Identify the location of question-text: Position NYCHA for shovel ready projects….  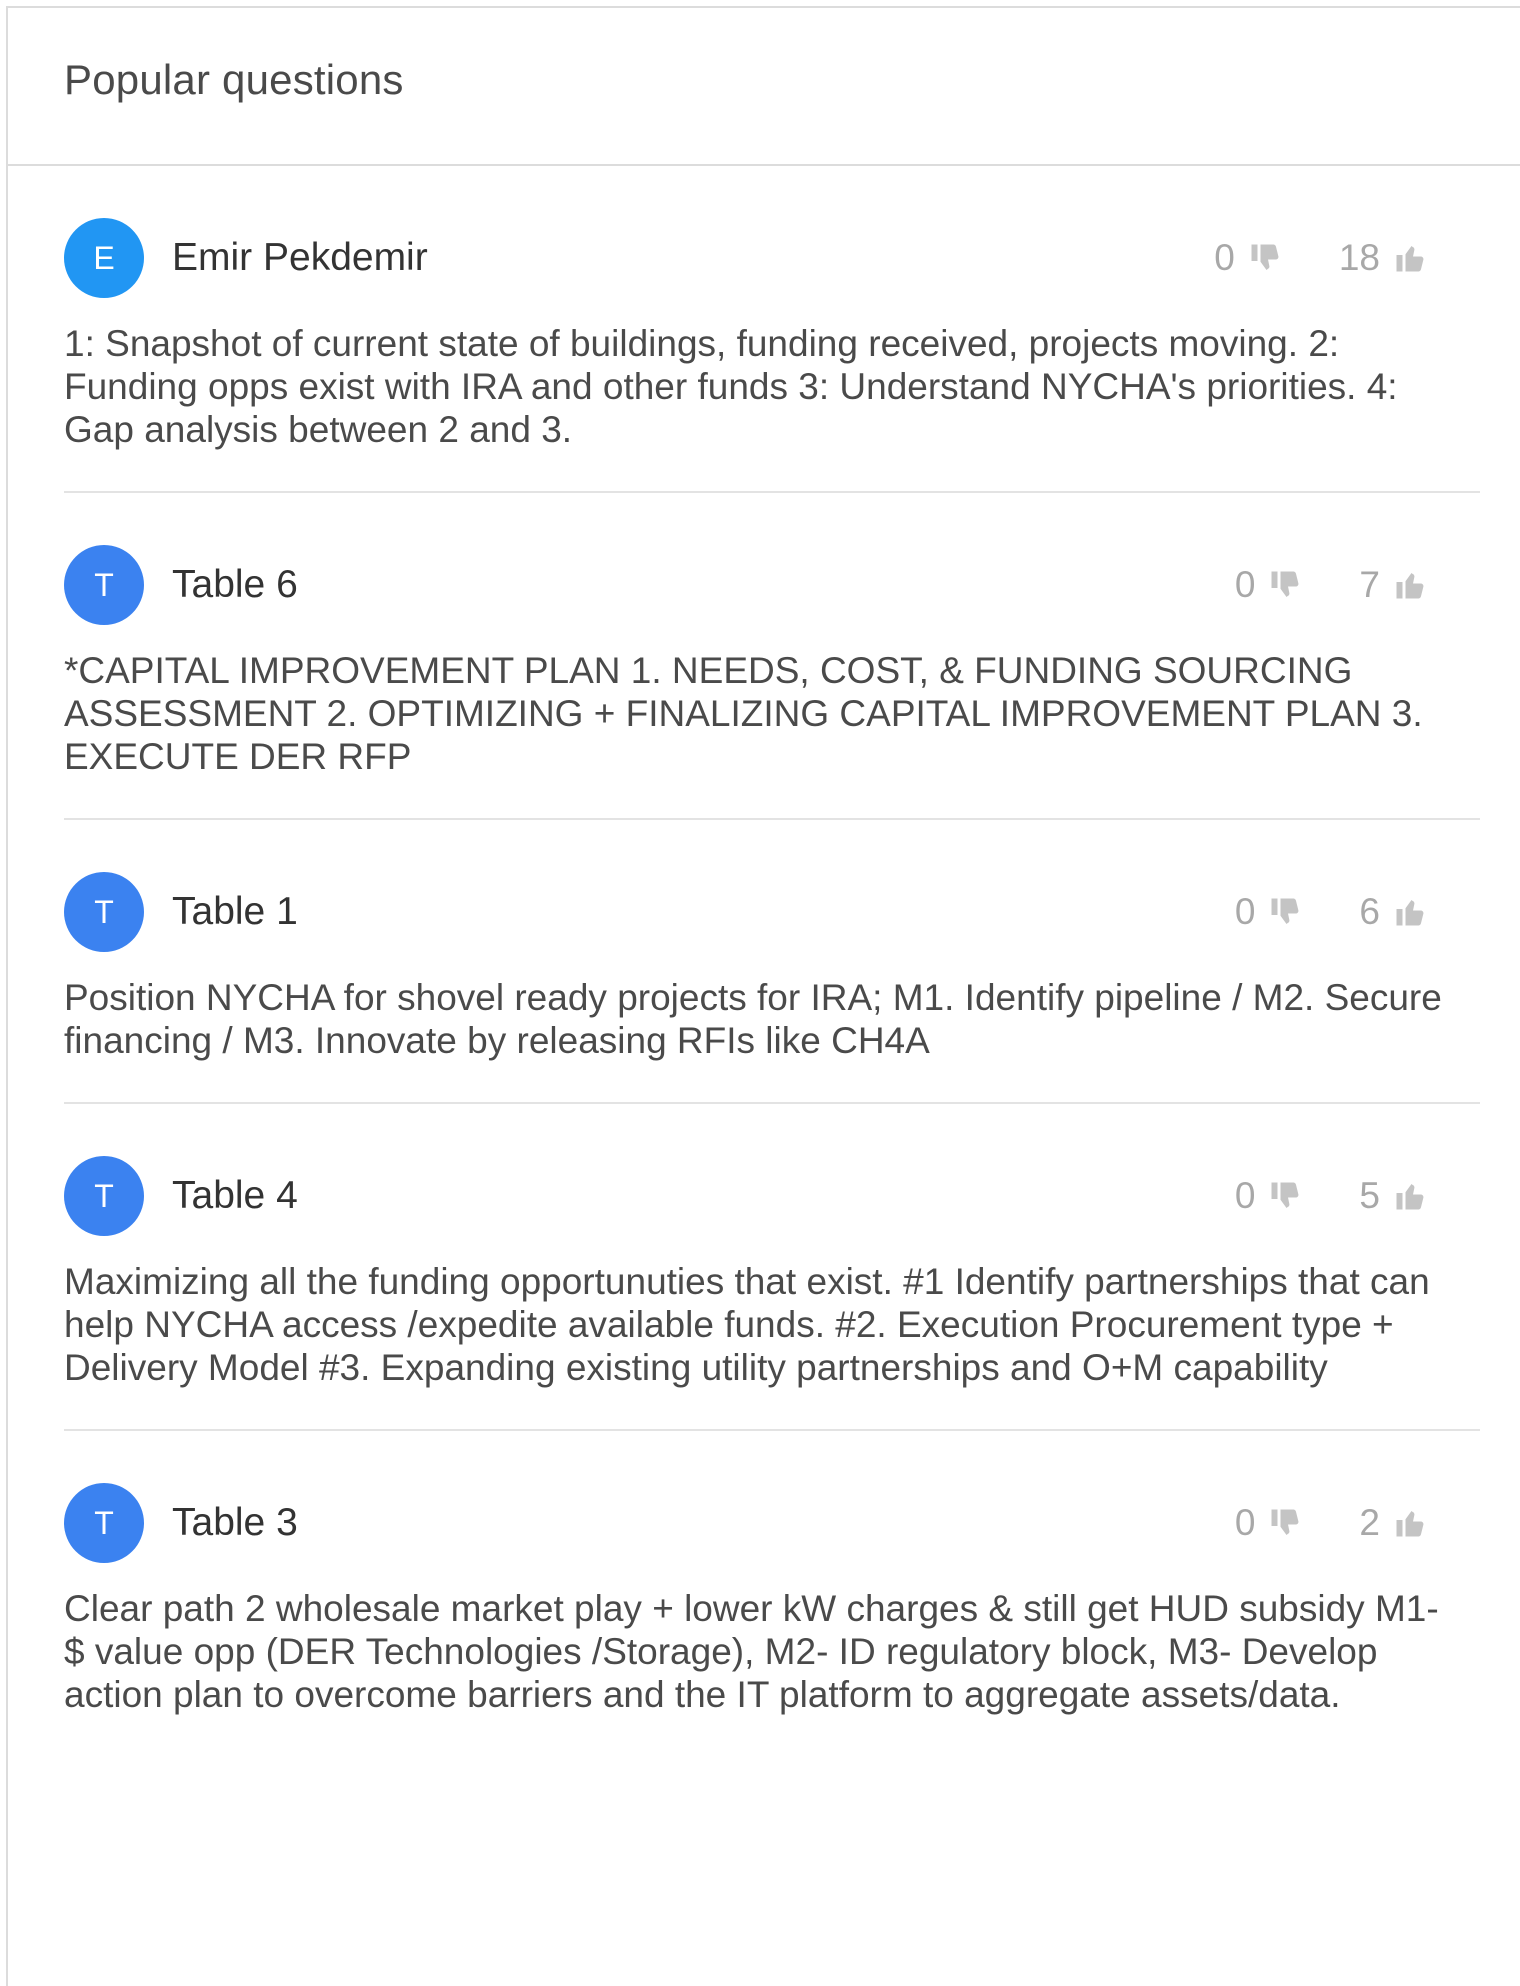
(753, 1019).